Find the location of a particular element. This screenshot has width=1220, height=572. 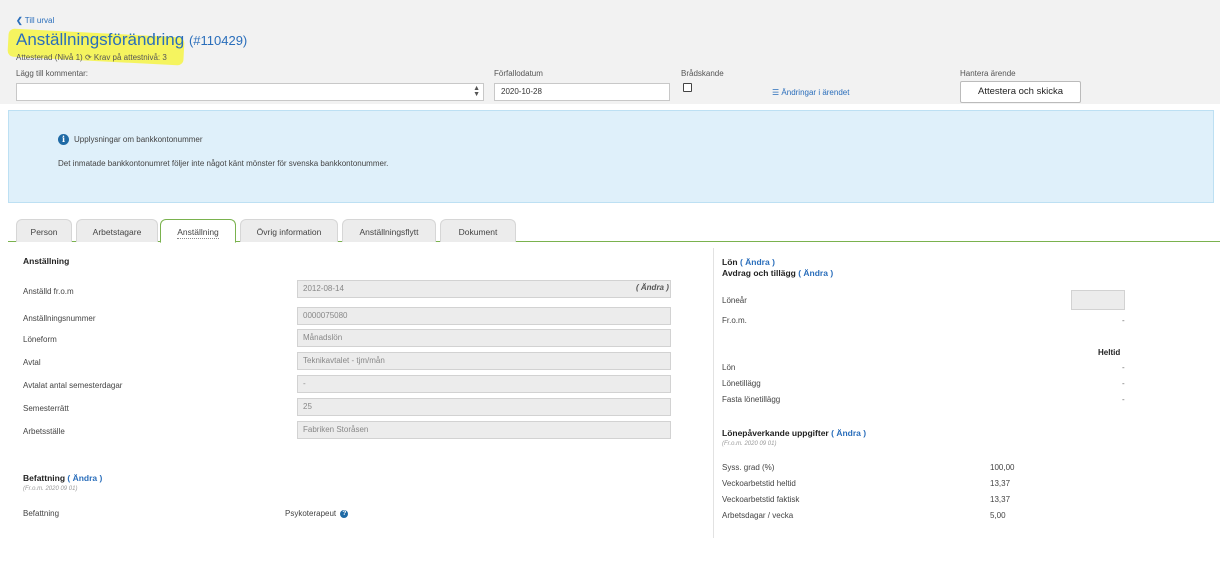

tab-label: Arbetstagare is located at coordinates (117, 232).